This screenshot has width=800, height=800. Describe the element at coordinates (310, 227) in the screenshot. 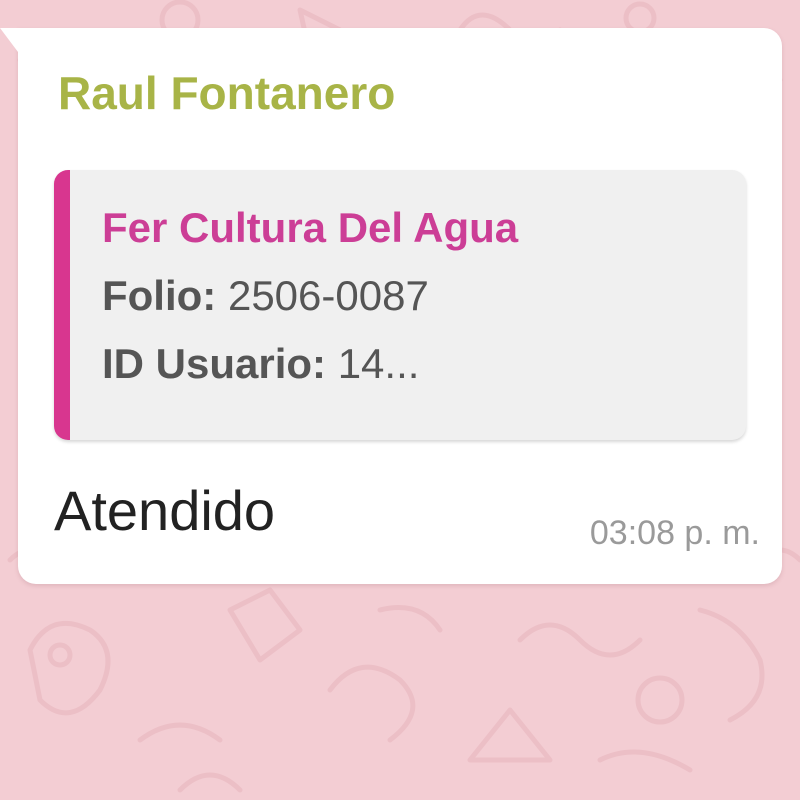

I see `quoted-author: Fer Cultura Del Agua` at that location.